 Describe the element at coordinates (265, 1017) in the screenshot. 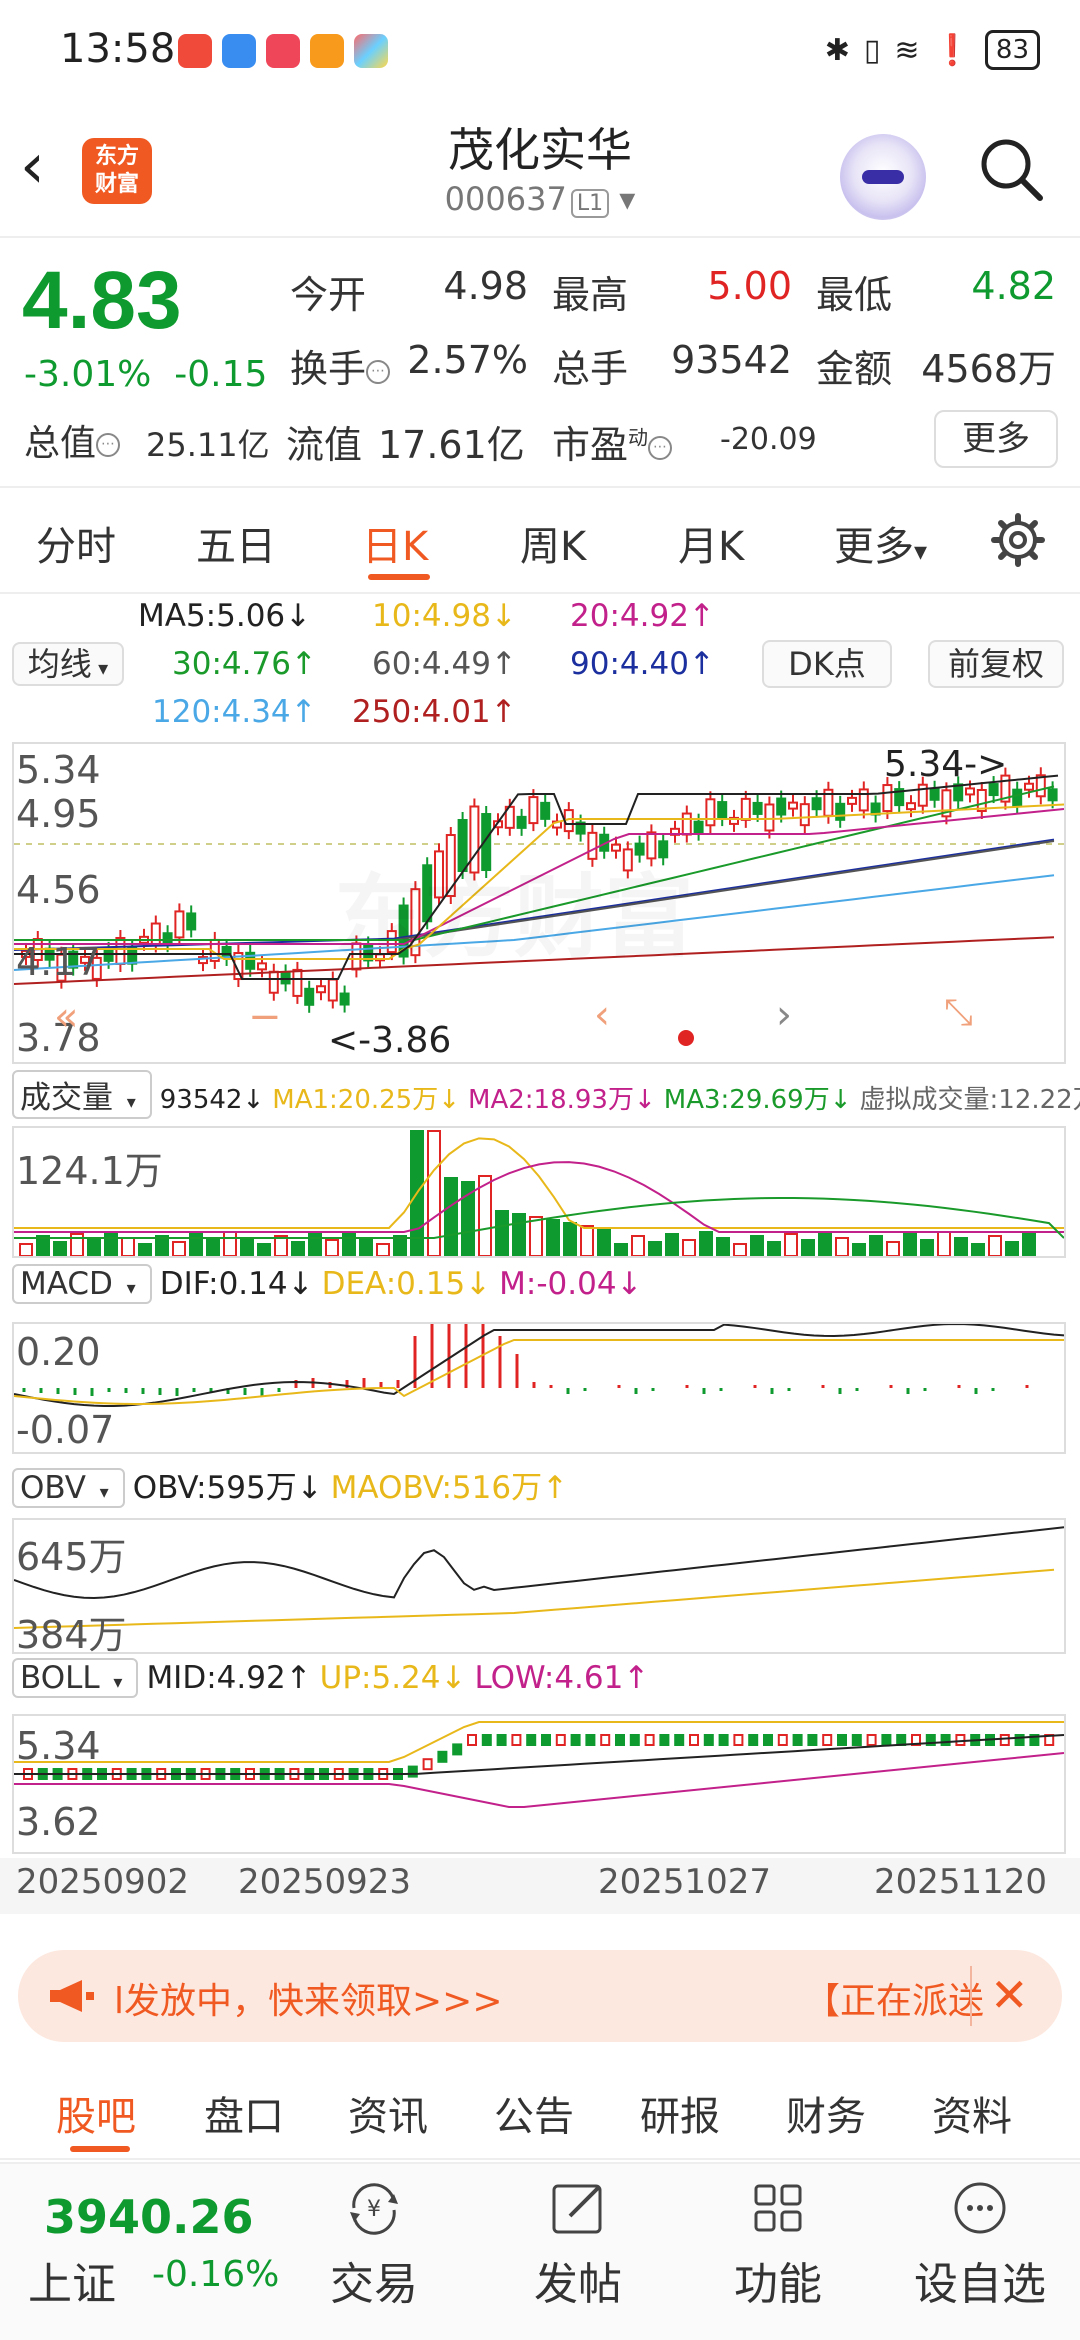

I see `zoom-out-icon: −` at that location.